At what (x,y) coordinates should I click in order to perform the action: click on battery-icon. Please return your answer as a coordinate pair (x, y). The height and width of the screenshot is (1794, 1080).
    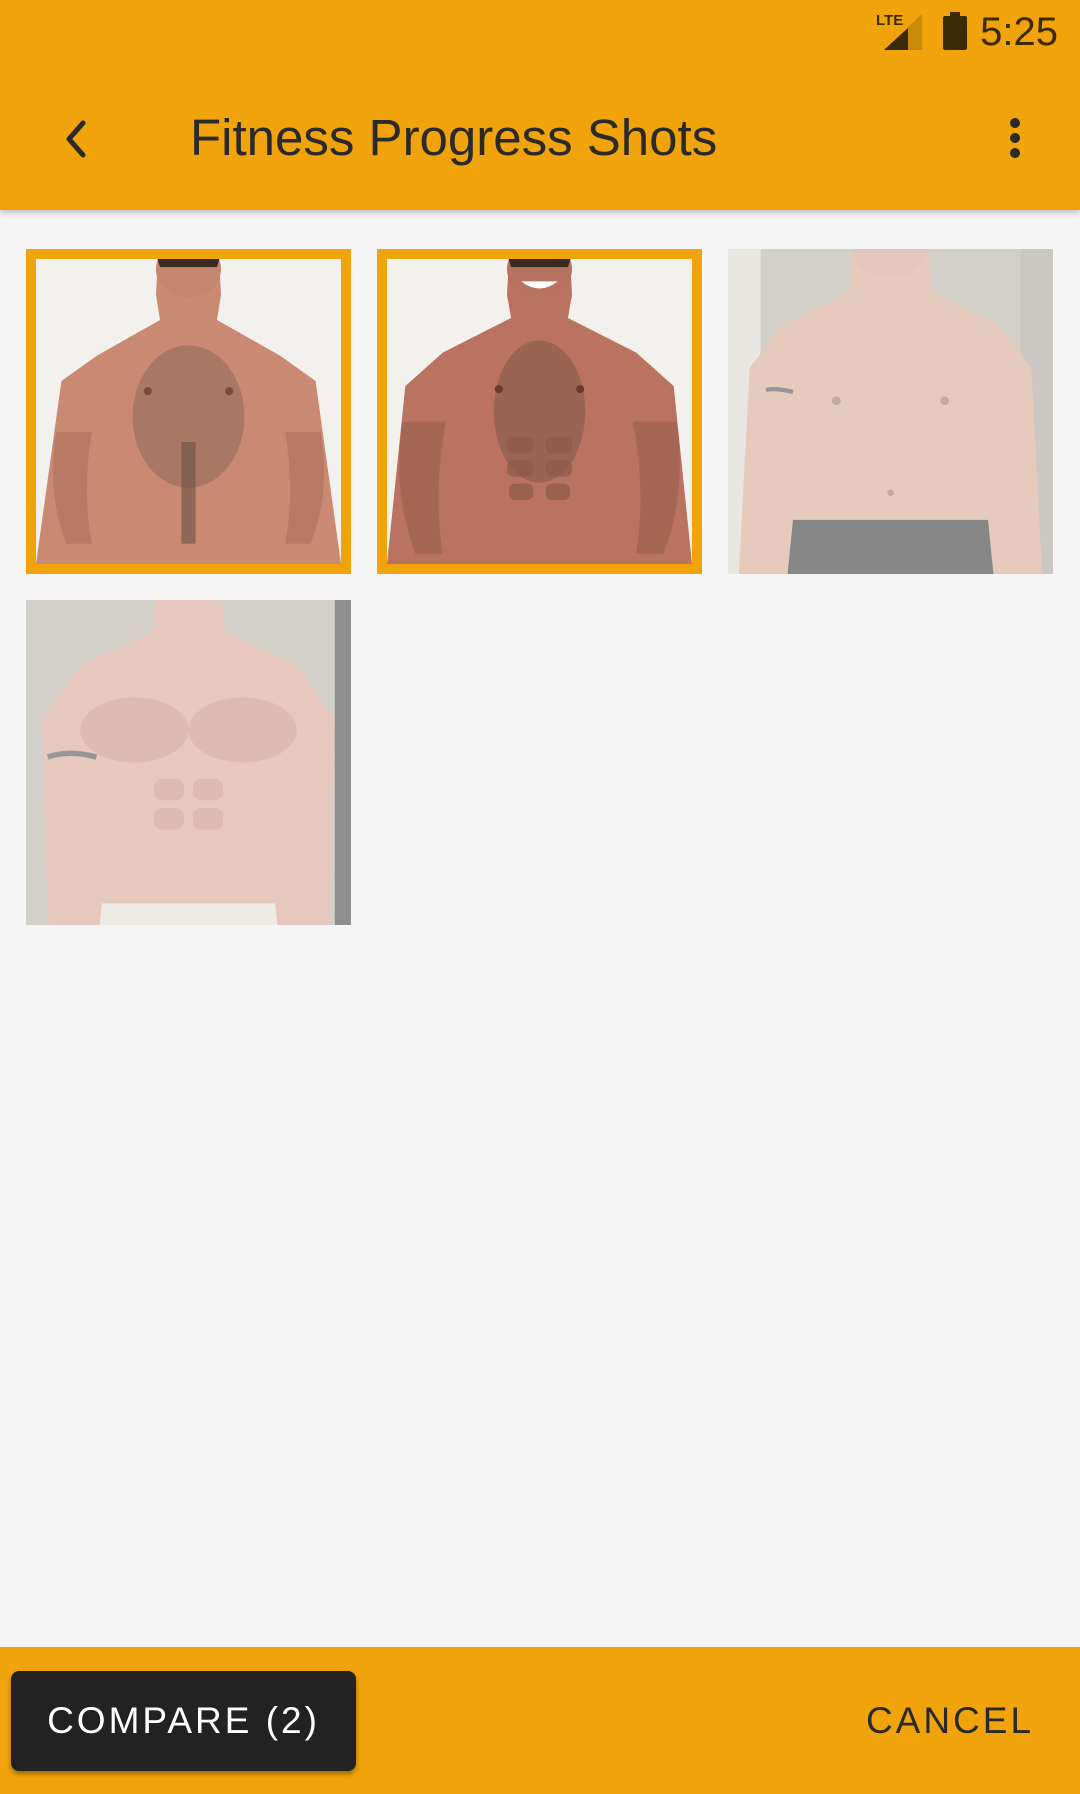
    Looking at the image, I should click on (955, 31).